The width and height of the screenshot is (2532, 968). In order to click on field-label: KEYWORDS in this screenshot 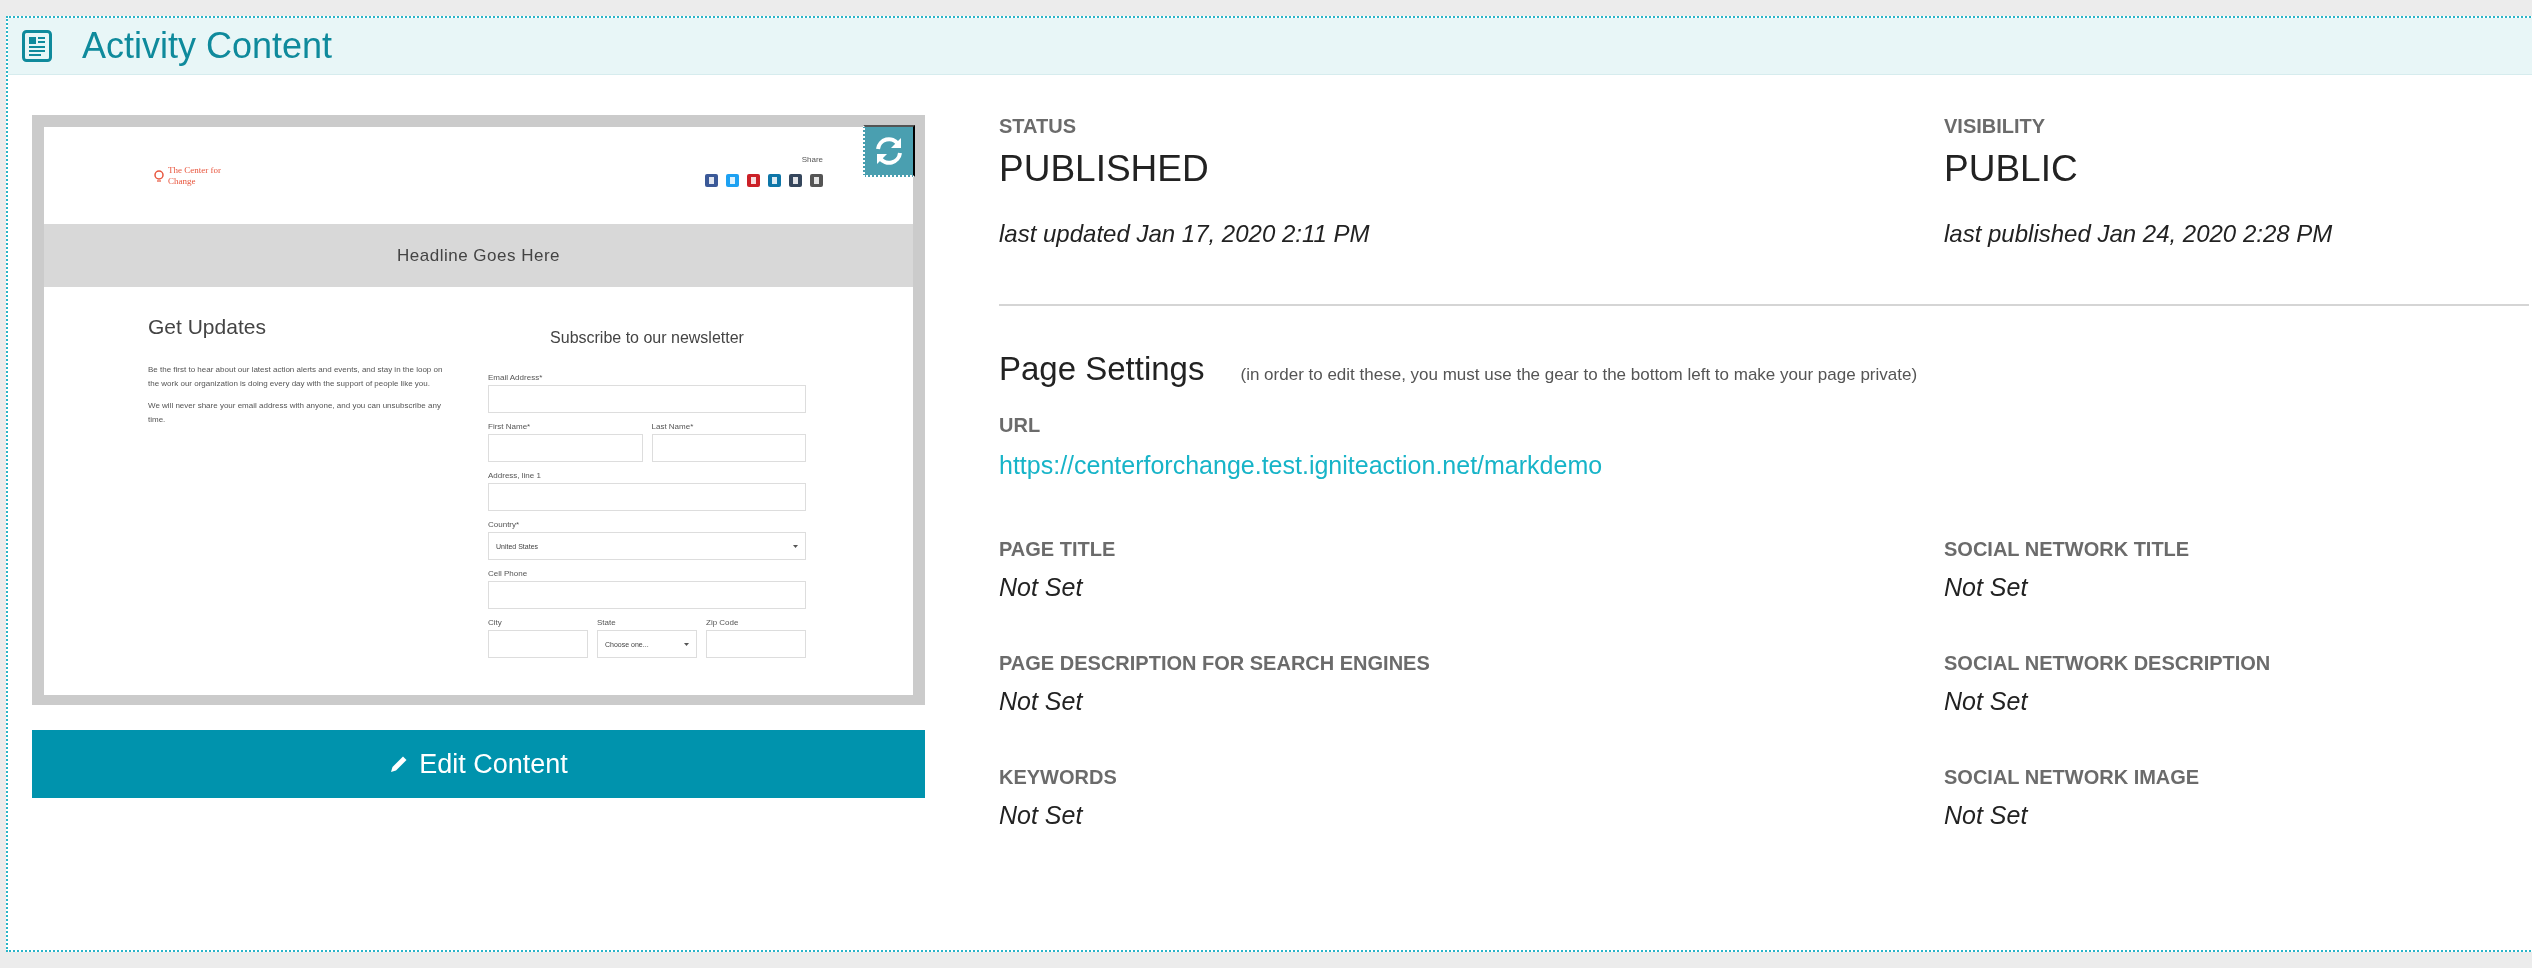, I will do `click(1058, 777)`.